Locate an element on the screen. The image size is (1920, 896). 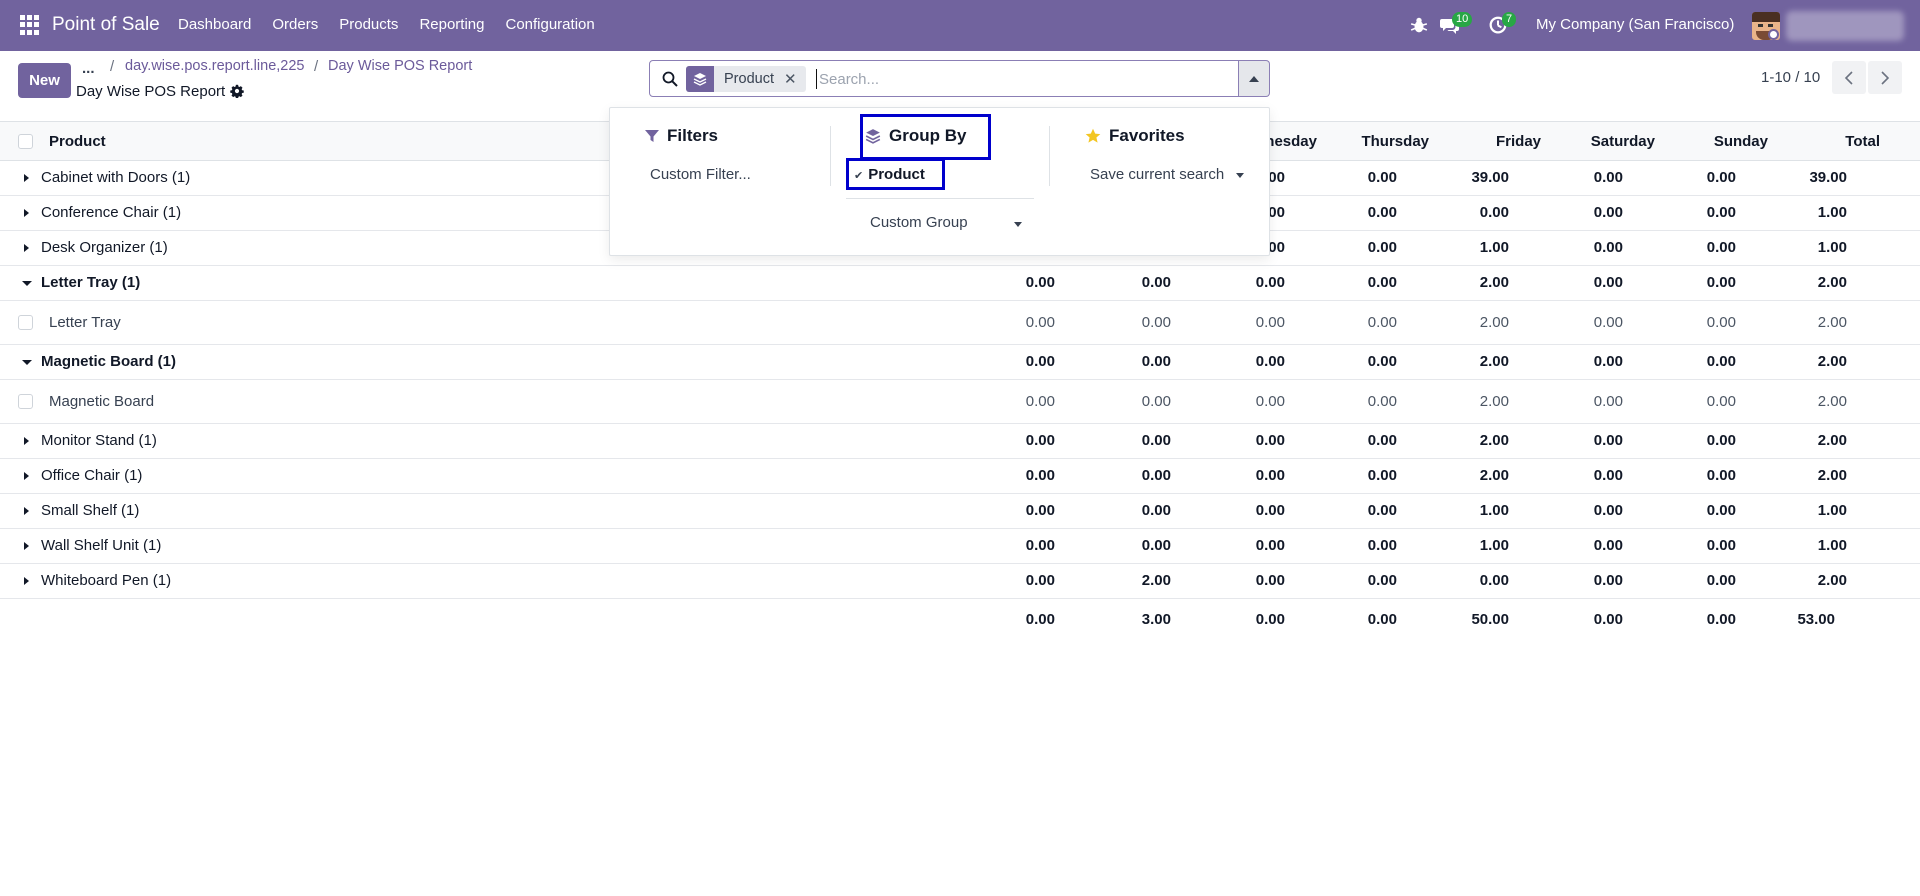
menu-configuration: Configuration is located at coordinates (549, 24).